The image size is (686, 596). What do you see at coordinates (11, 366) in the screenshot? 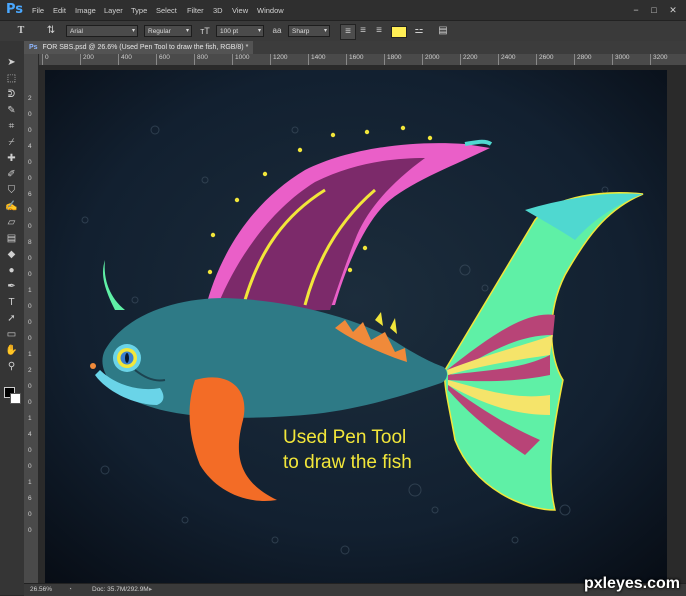
I see `zoom-tool-icon: ⚲` at bounding box center [11, 366].